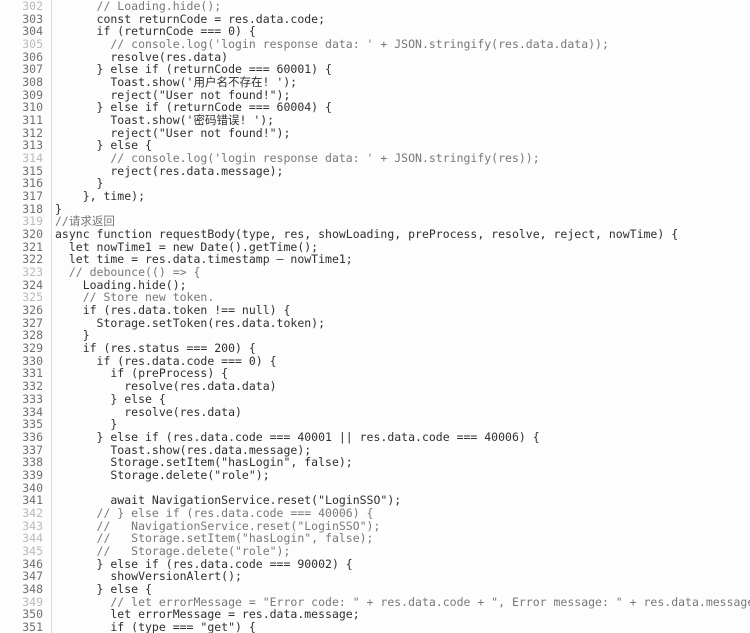 The height and width of the screenshot is (633, 750). I want to click on line-number: 336, so click(32, 436).